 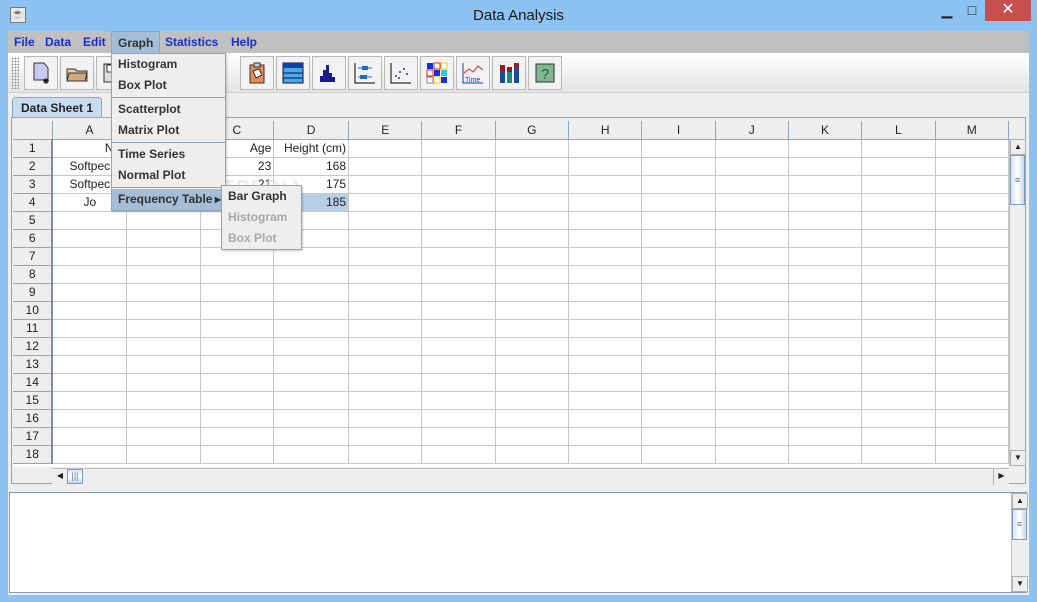 What do you see at coordinates (237, 400) in the screenshot?
I see `cell-c15` at bounding box center [237, 400].